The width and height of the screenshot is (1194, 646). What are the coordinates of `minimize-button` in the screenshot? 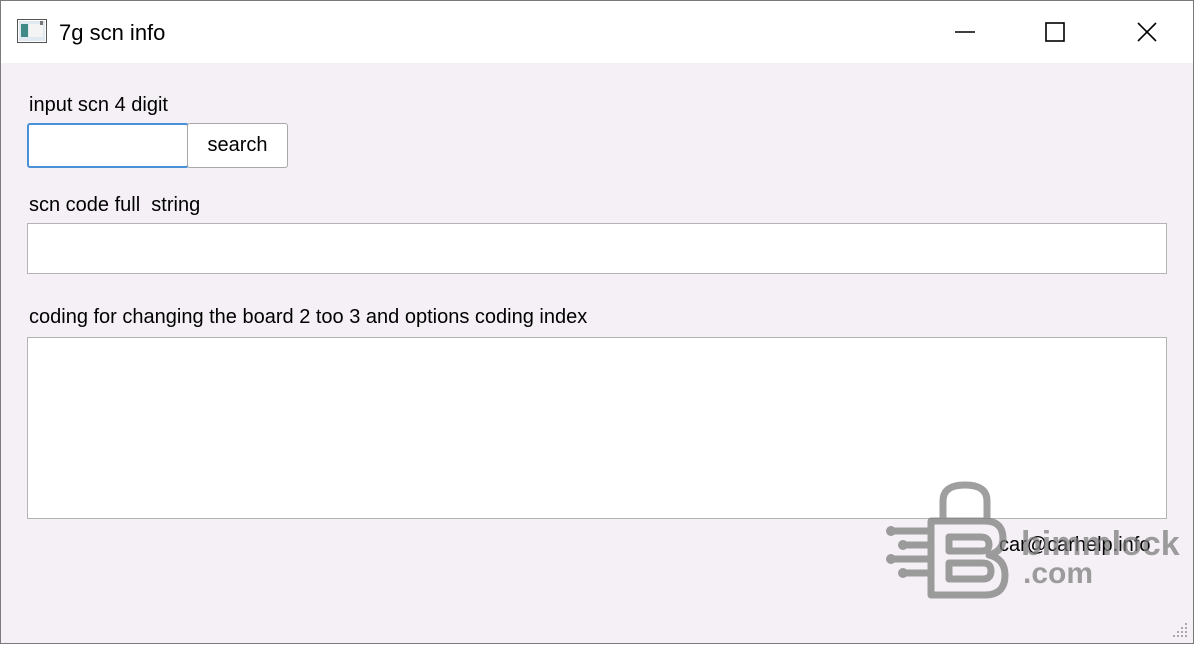 It's located at (965, 32).